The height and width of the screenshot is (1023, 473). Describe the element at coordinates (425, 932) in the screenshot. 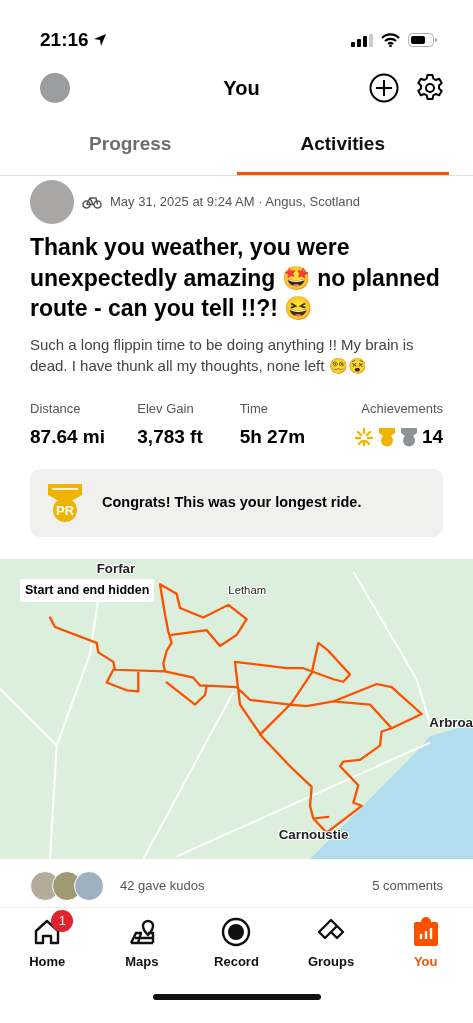

I see `clipboard-chart-icon` at that location.